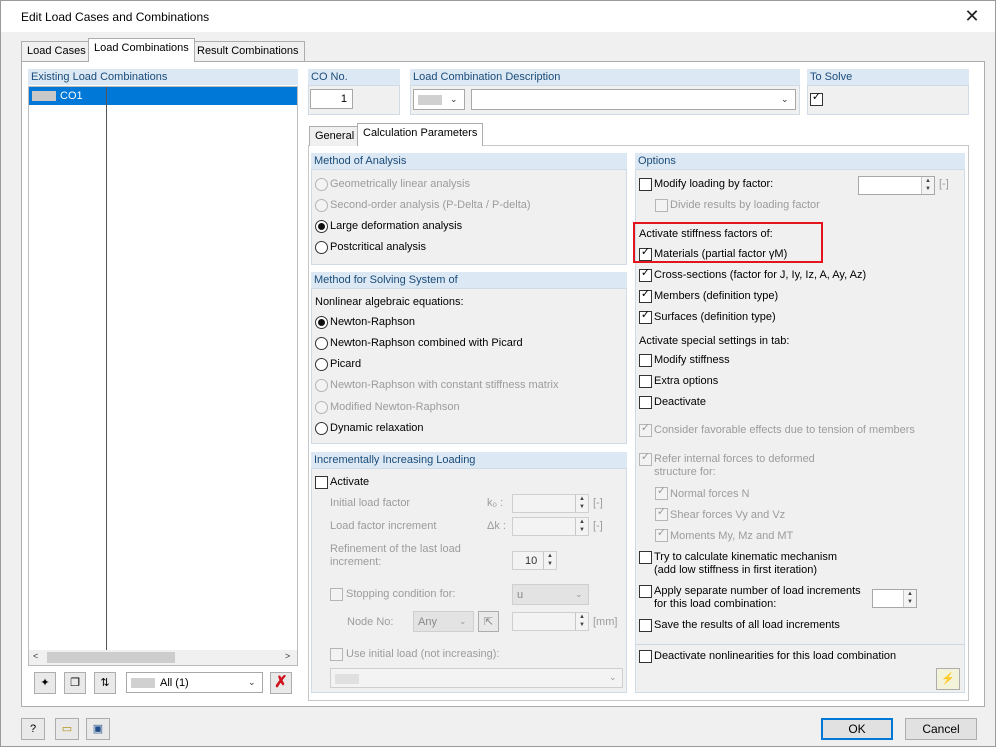  Describe the element at coordinates (941, 729) in the screenshot. I see `cancel-button: Cancel` at that location.